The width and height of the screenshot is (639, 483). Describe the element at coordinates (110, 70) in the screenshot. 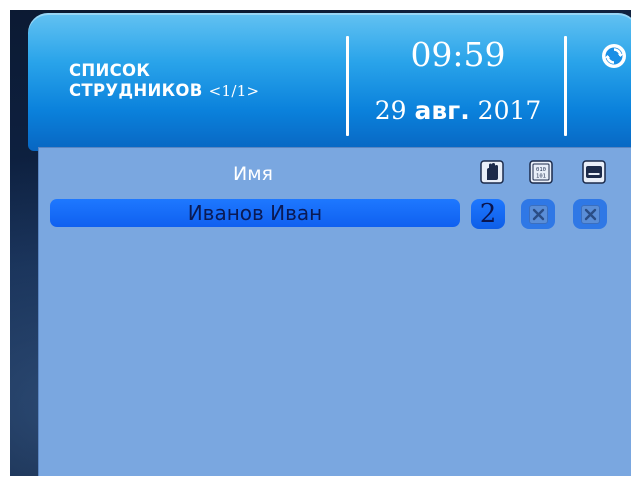

I see `title-line-1: СПИСОК` at that location.